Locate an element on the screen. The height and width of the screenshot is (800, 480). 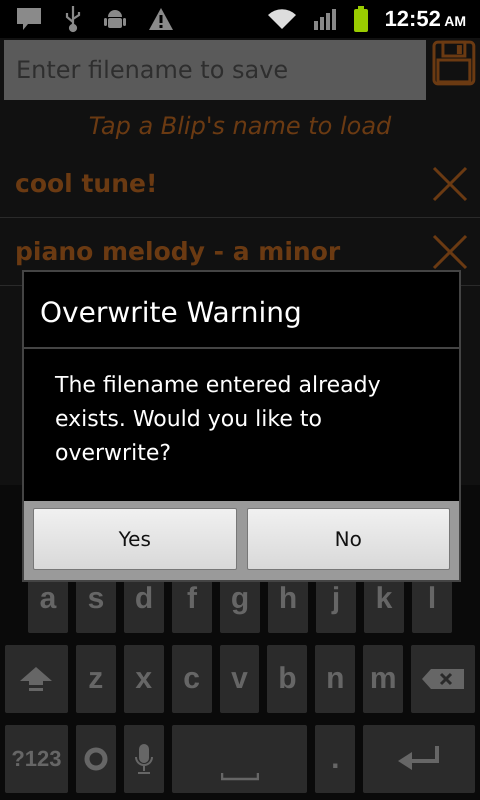
backspace-key is located at coordinates (443, 679).